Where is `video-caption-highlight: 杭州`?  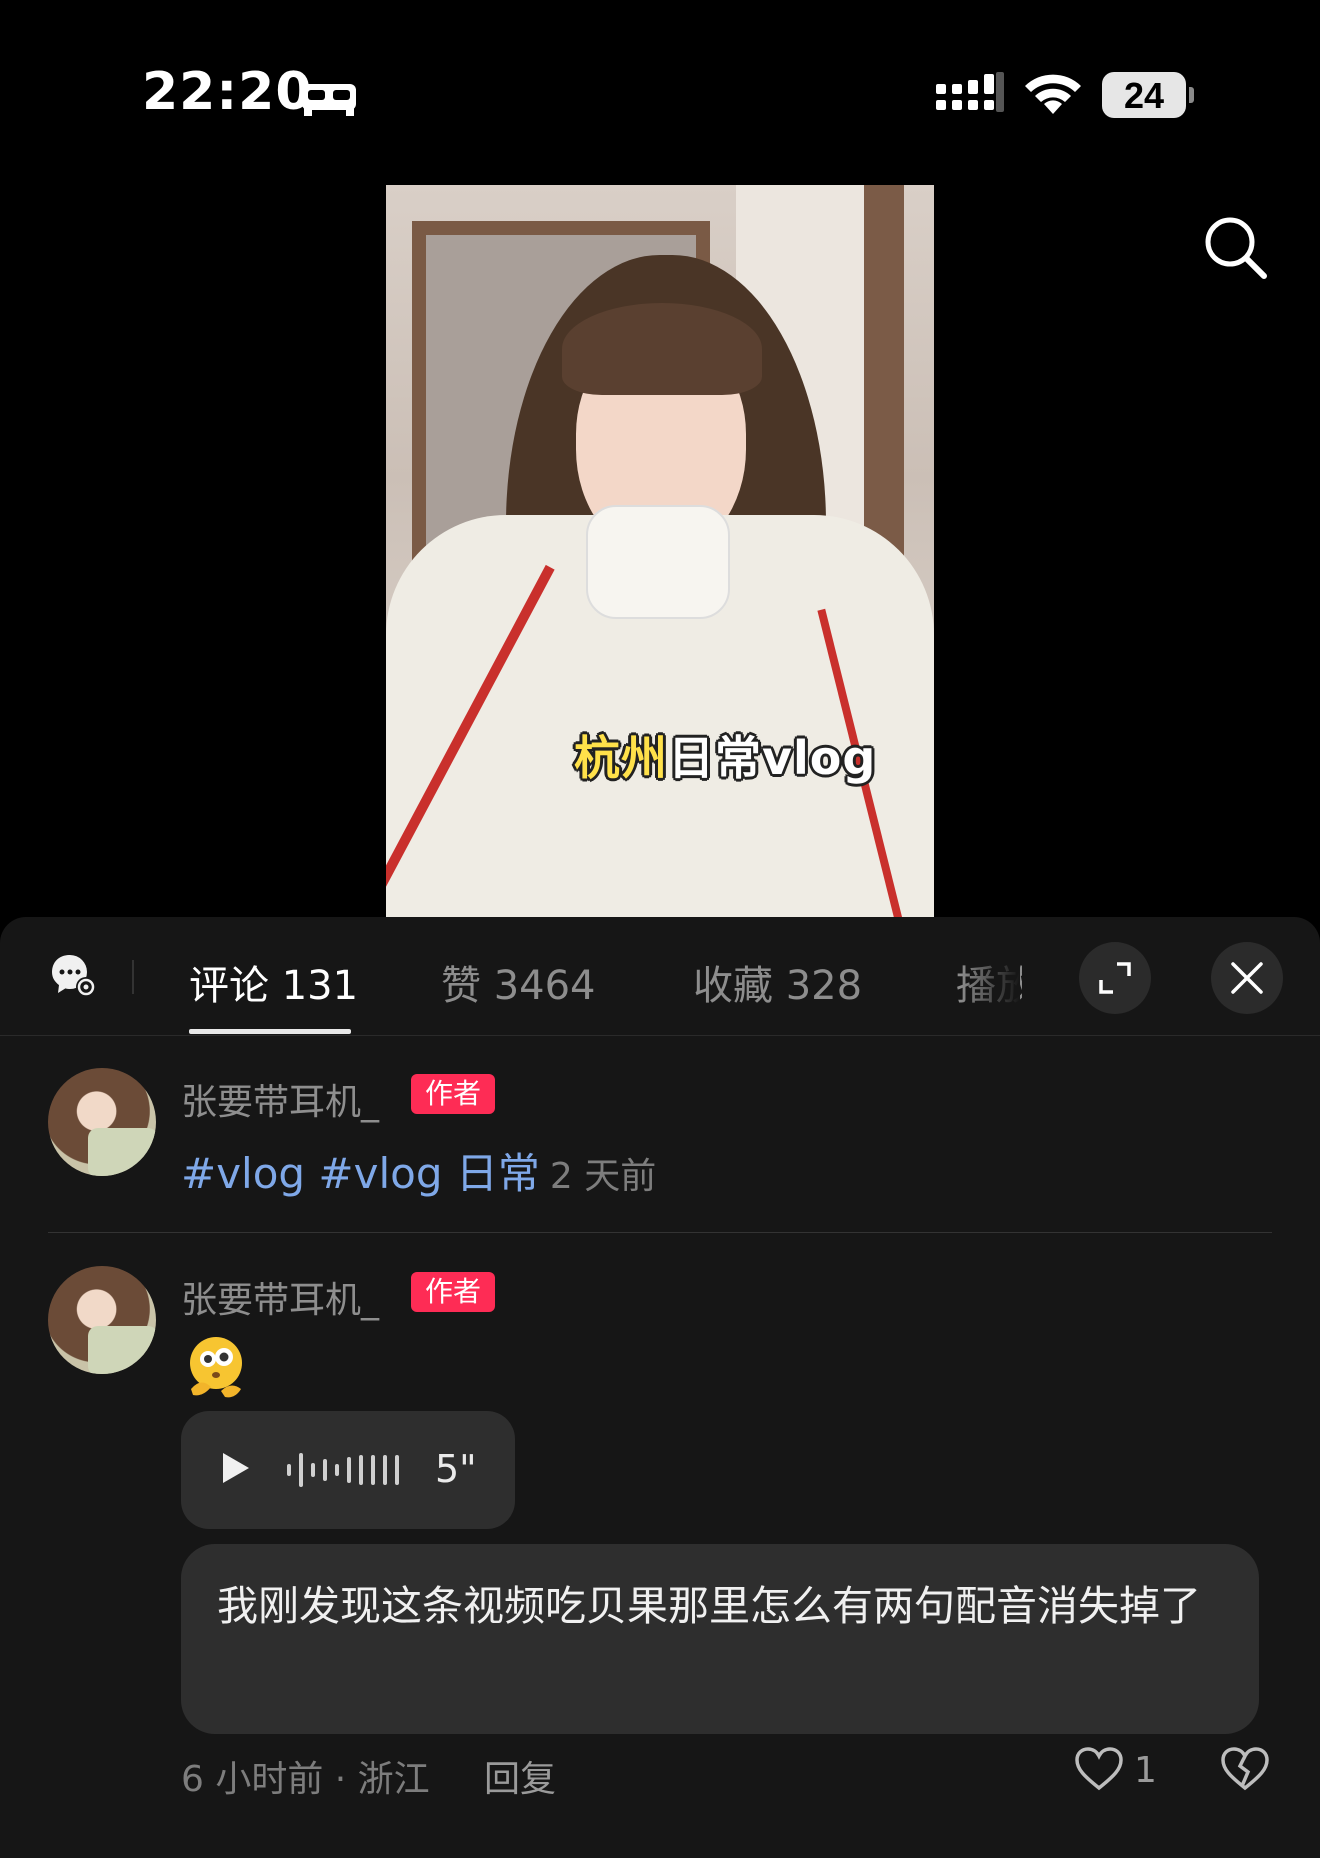
video-caption-highlight: 杭州 is located at coordinates (621, 758).